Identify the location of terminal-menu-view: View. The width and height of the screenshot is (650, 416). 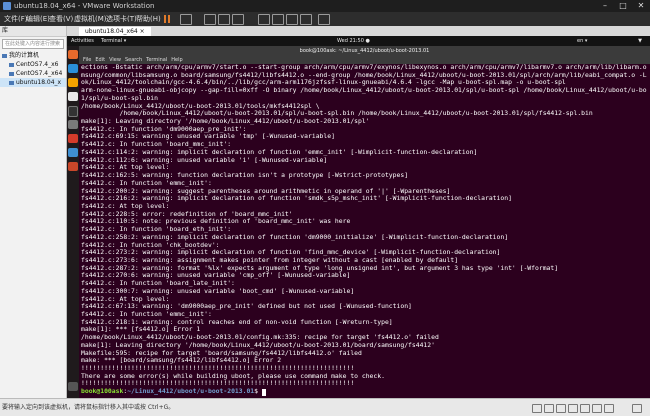
(115, 60).